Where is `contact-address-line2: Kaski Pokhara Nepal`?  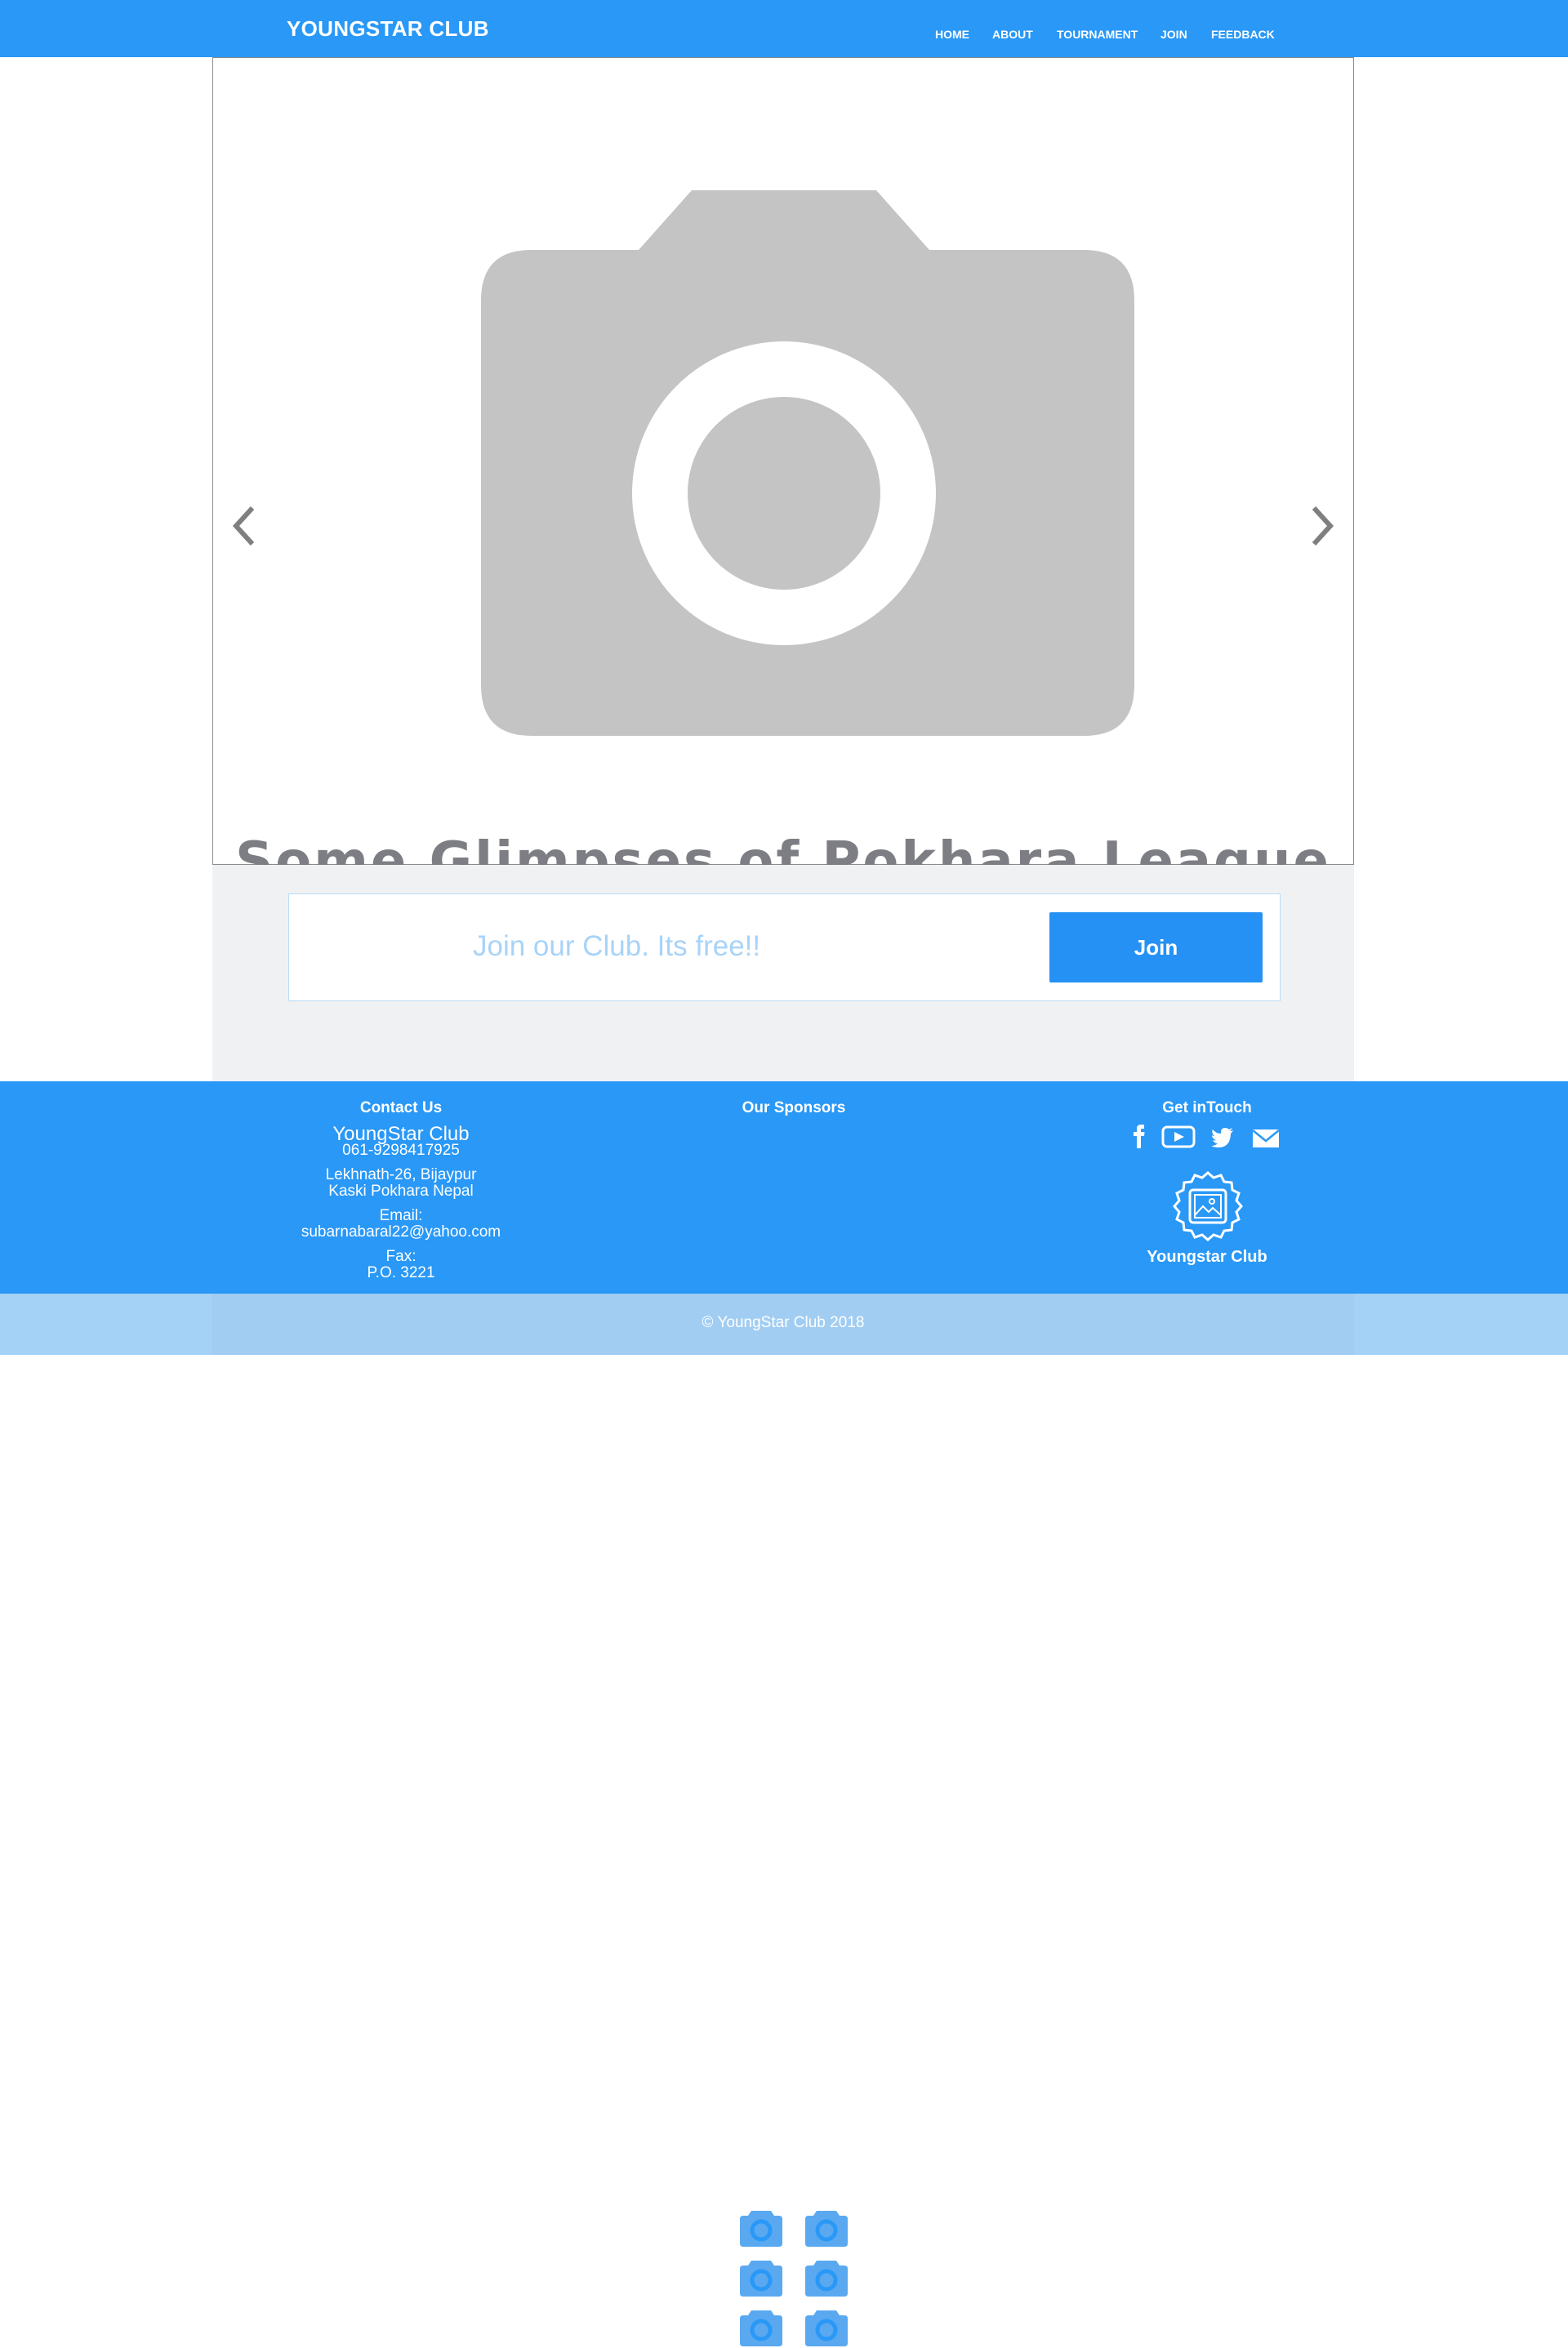
contact-address-line2: Kaski Pokhara Nepal is located at coordinates (401, 1192).